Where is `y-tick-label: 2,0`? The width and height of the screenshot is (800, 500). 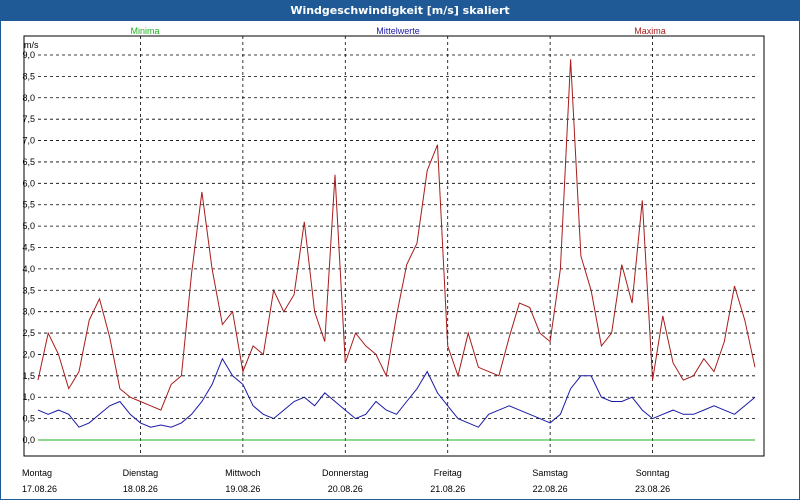 y-tick-label: 2,0 is located at coordinates (28, 354).